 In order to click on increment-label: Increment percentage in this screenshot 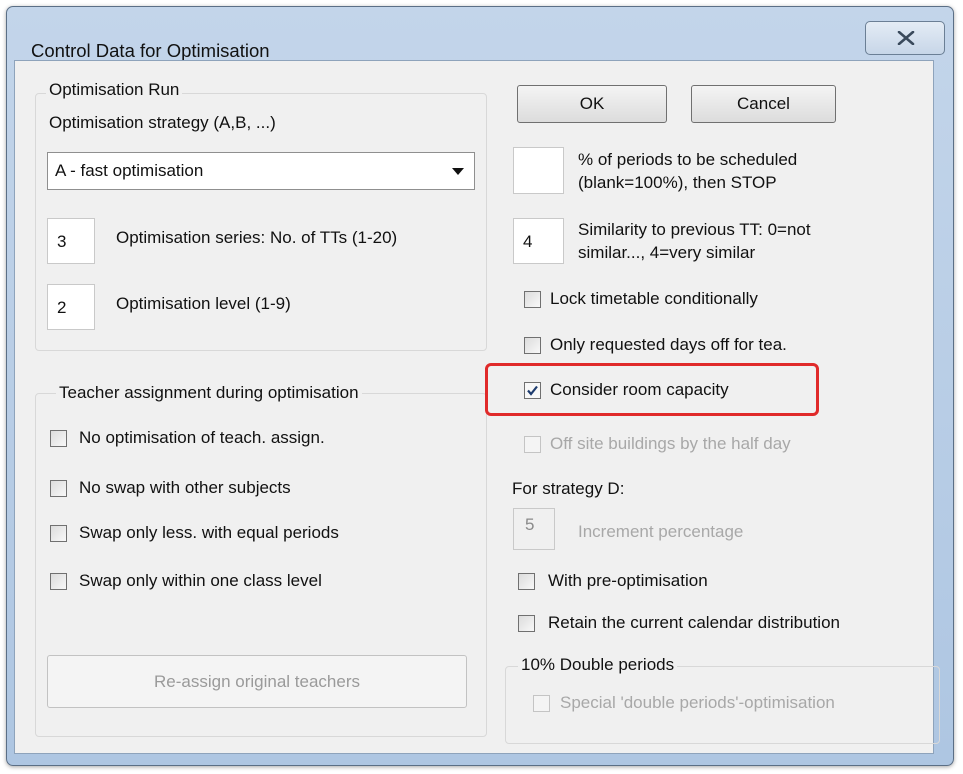, I will do `click(661, 531)`.